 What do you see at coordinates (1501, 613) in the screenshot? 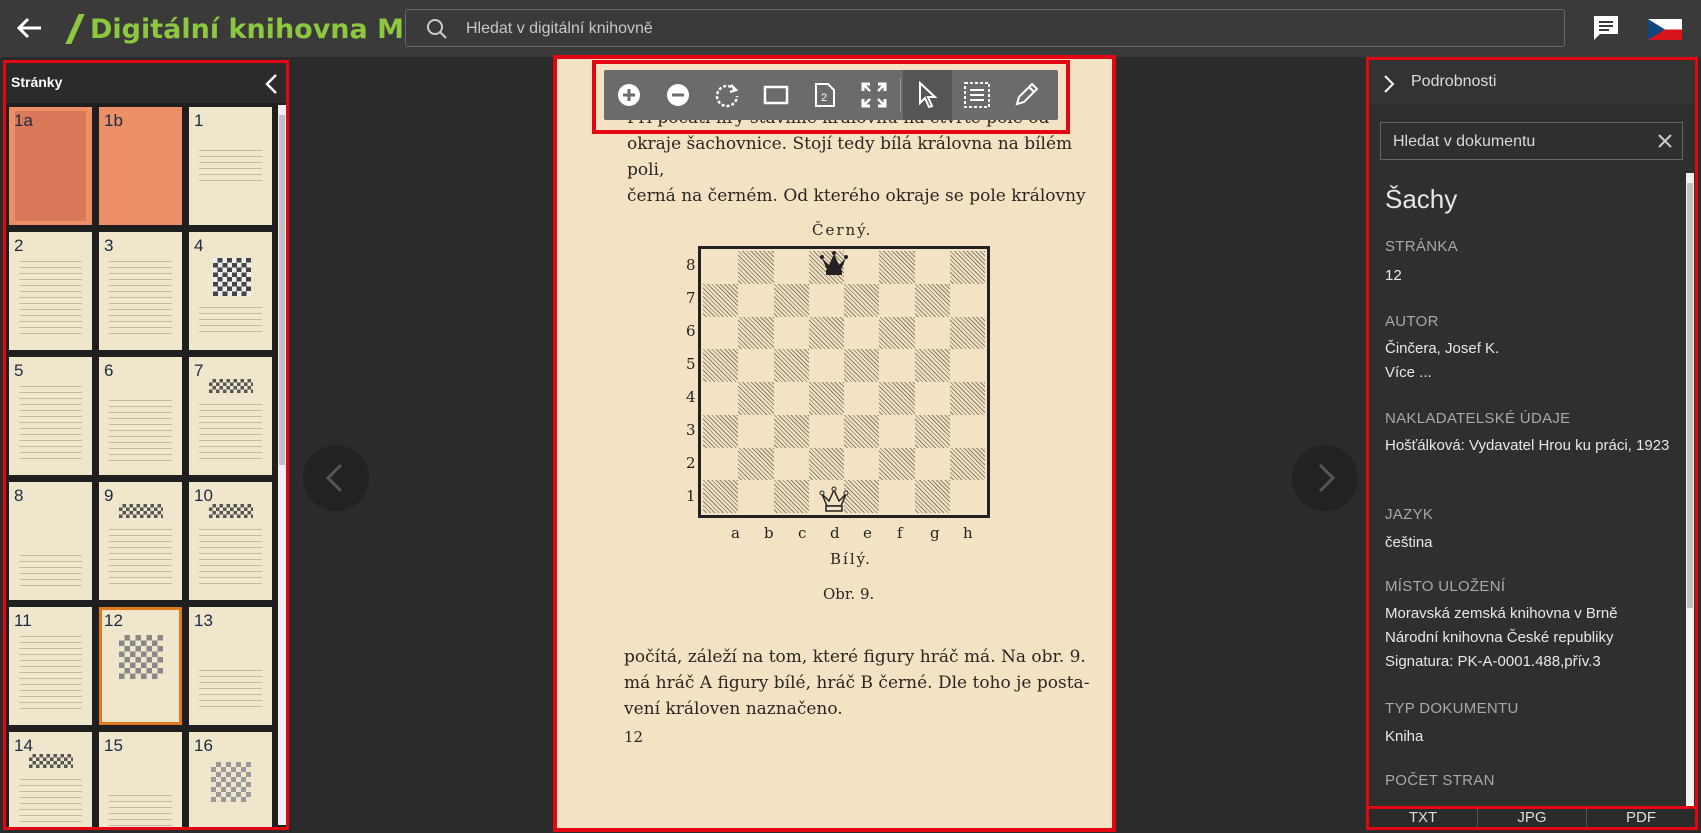
I see `location-line: Moravská zemská knihovna v Brně` at bounding box center [1501, 613].